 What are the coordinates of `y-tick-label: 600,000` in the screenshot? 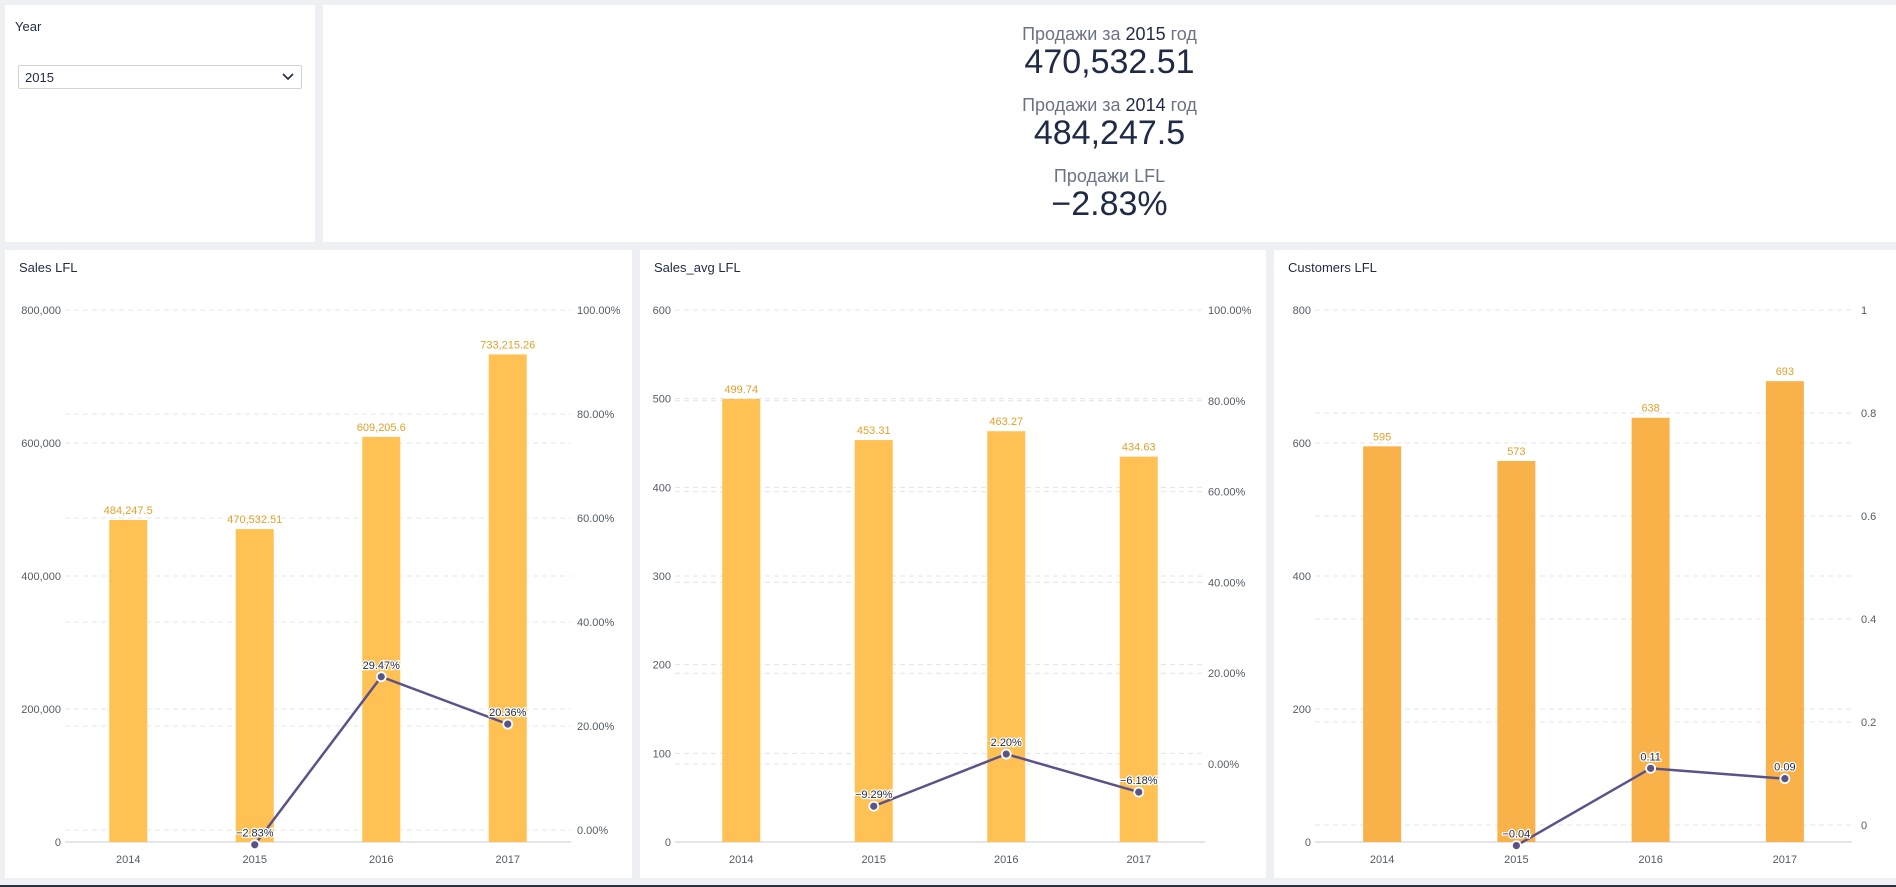 It's located at (41, 444).